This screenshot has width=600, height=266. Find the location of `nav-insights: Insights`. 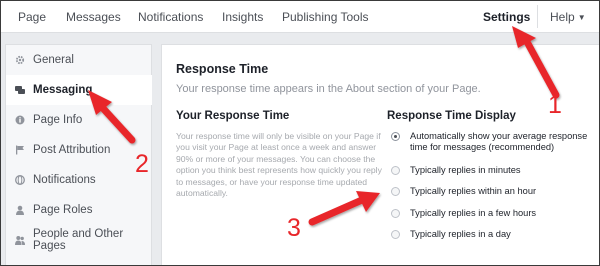

nav-insights: Insights is located at coordinates (242, 17).